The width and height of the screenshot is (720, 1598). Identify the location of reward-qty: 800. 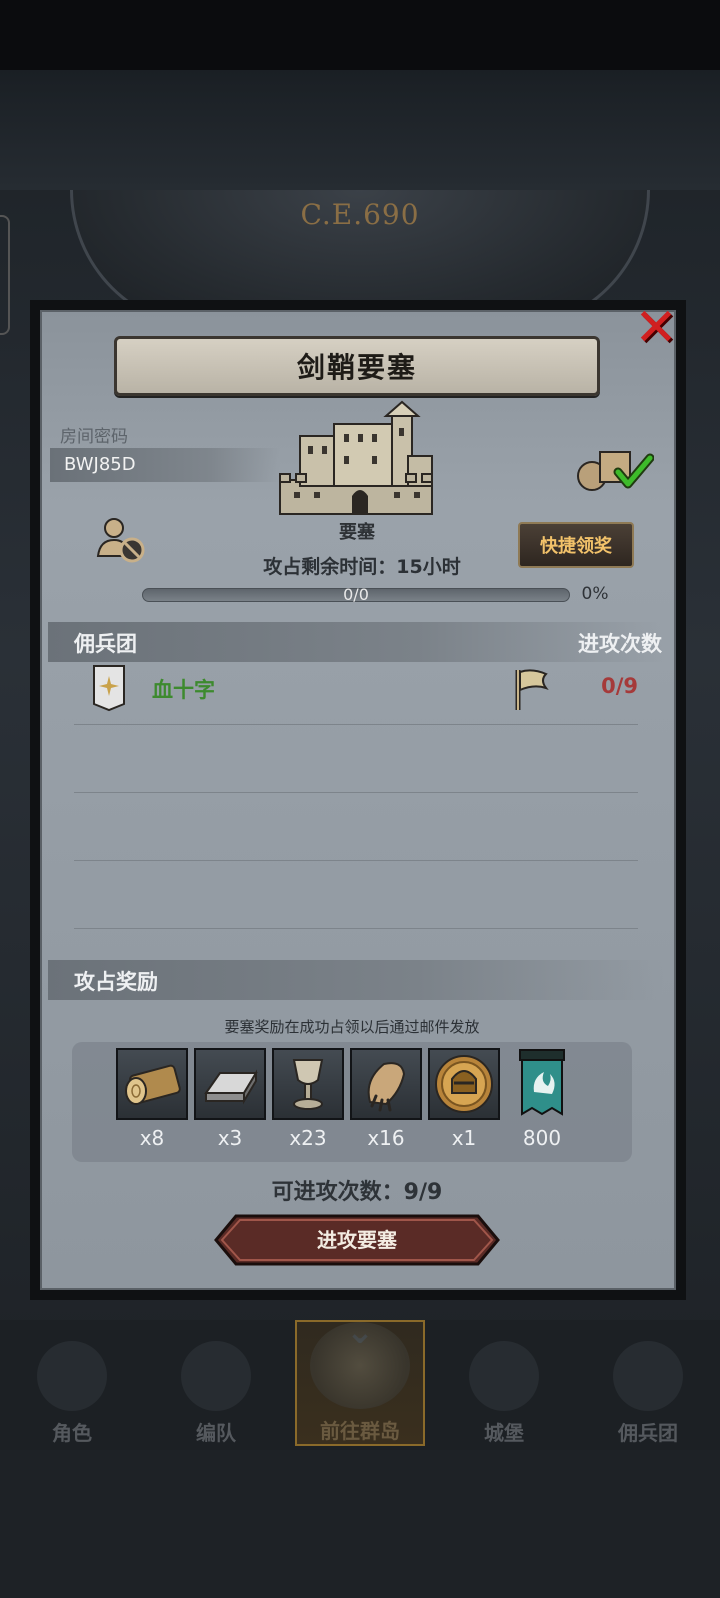
(542, 1138).